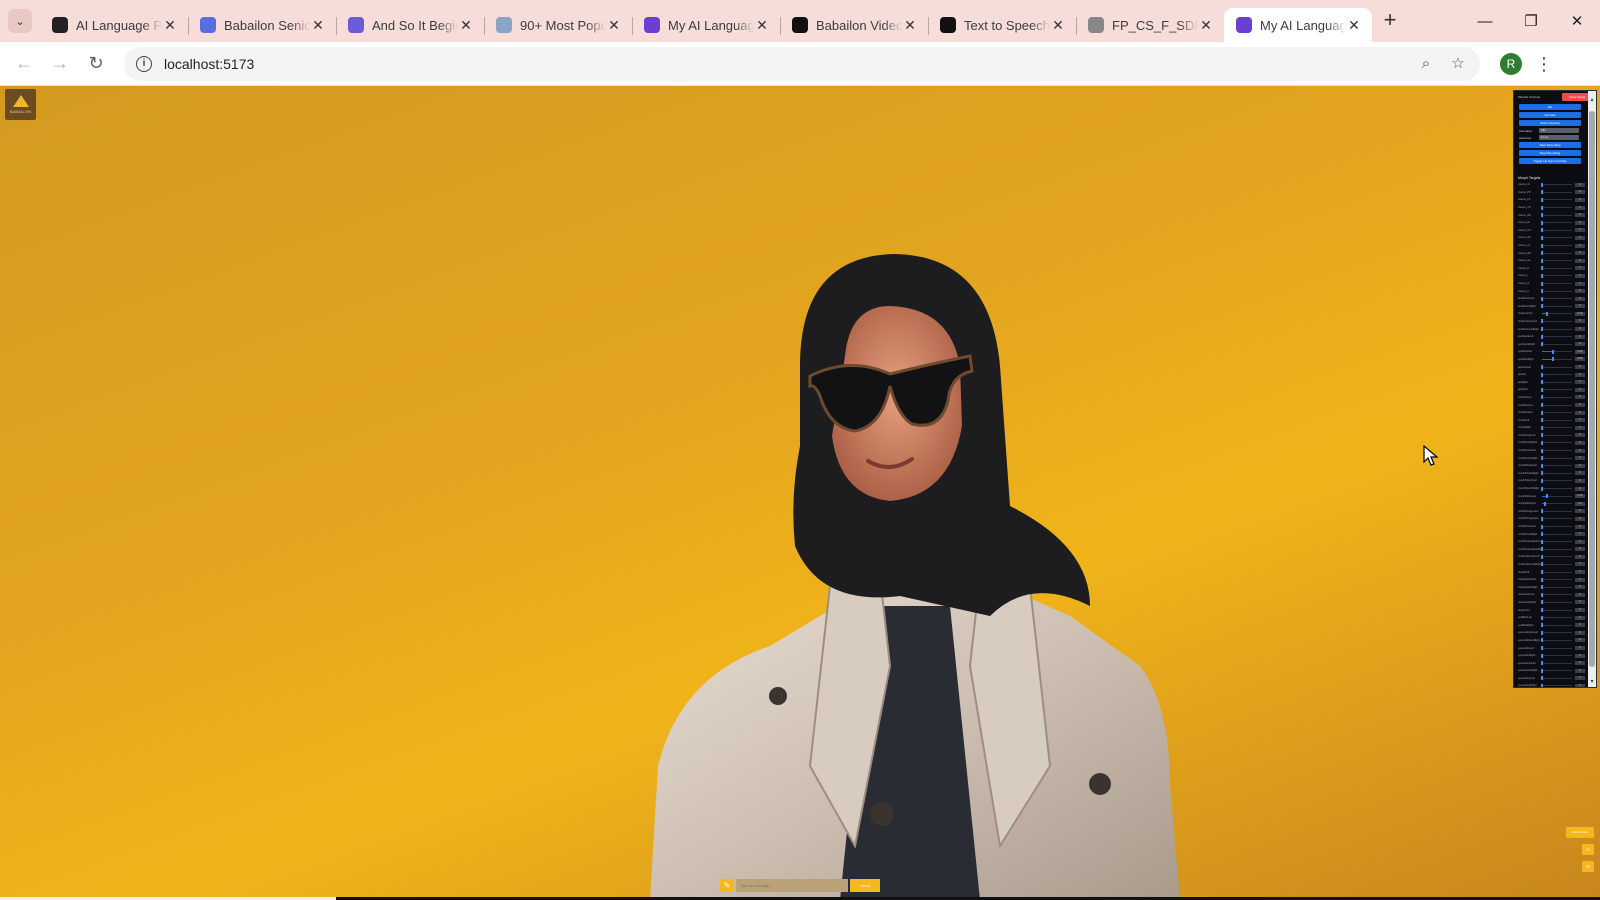  I want to click on morph-value: 0.35, so click(1580, 351).